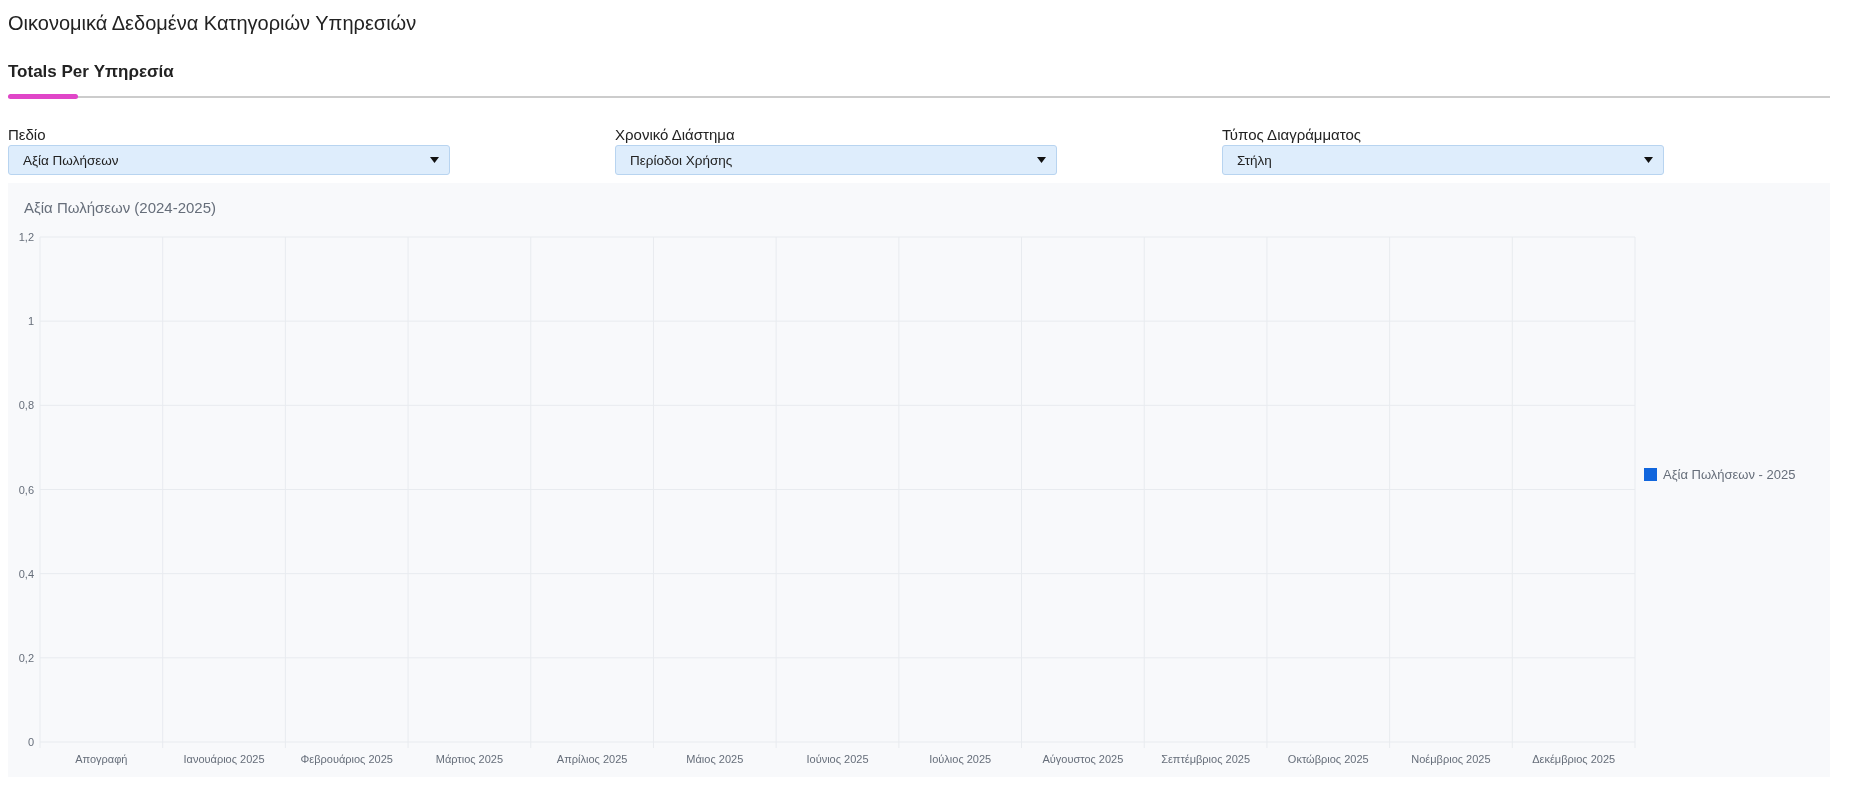  What do you see at coordinates (1451, 759) in the screenshot?
I see `x-axis-label: Νοέμβριος 2025` at bounding box center [1451, 759].